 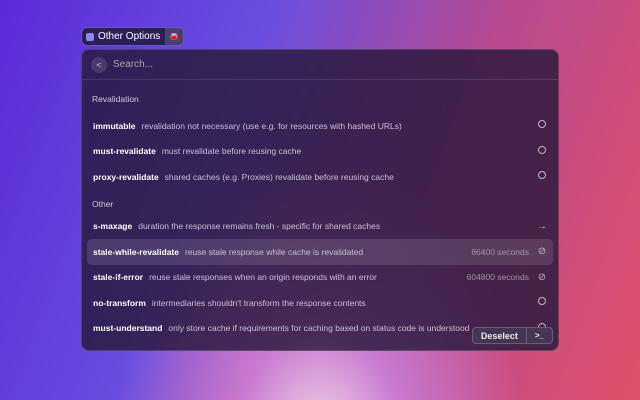 What do you see at coordinates (126, 176) in the screenshot?
I see `item-name: proxy-revalidate` at bounding box center [126, 176].